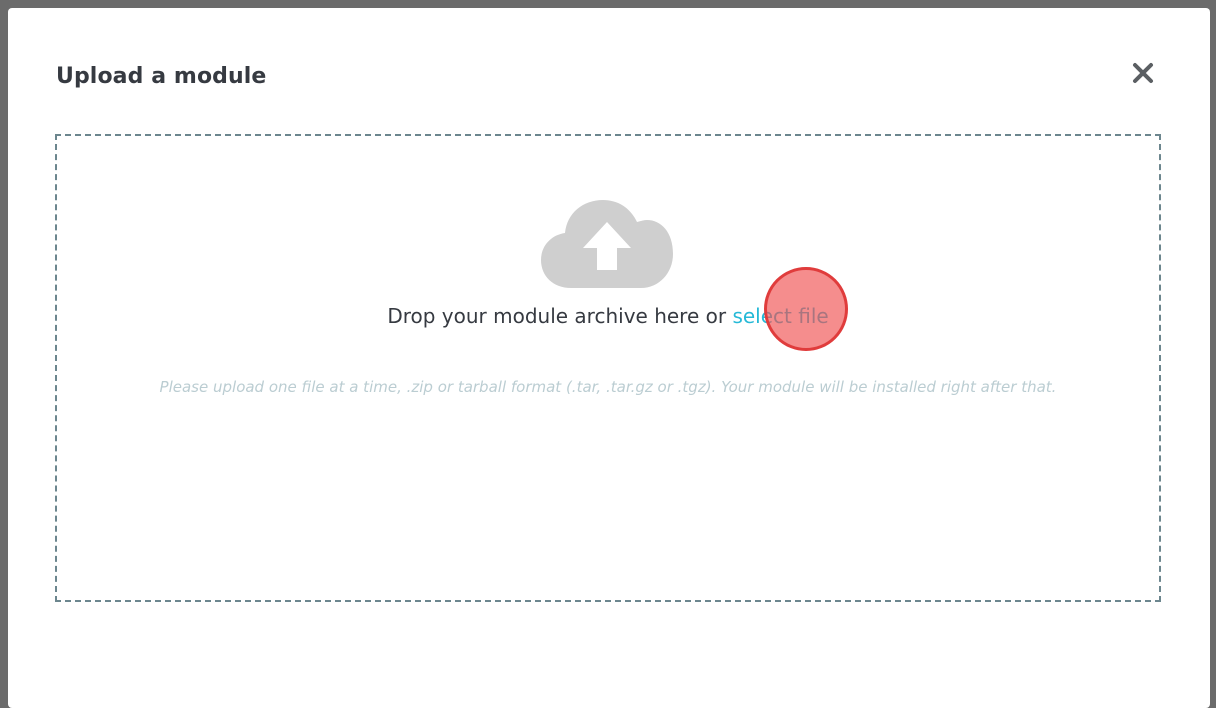 This screenshot has height=708, width=1216. What do you see at coordinates (607, 244) in the screenshot?
I see `cloud-upload-icon` at bounding box center [607, 244].